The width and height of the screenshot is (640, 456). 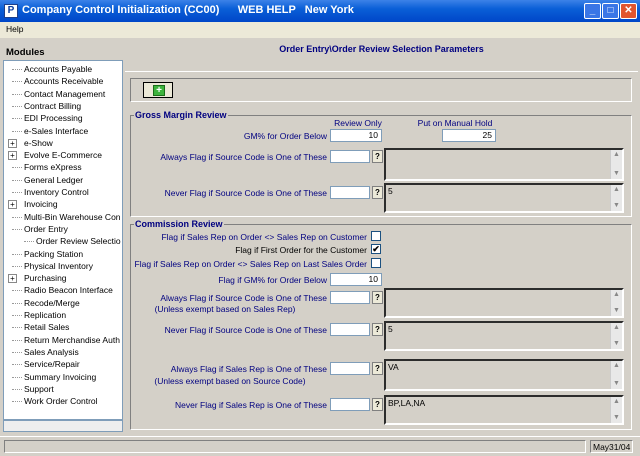 I want to click on comm-never-src-lookup-button: ?, so click(x=377, y=329).